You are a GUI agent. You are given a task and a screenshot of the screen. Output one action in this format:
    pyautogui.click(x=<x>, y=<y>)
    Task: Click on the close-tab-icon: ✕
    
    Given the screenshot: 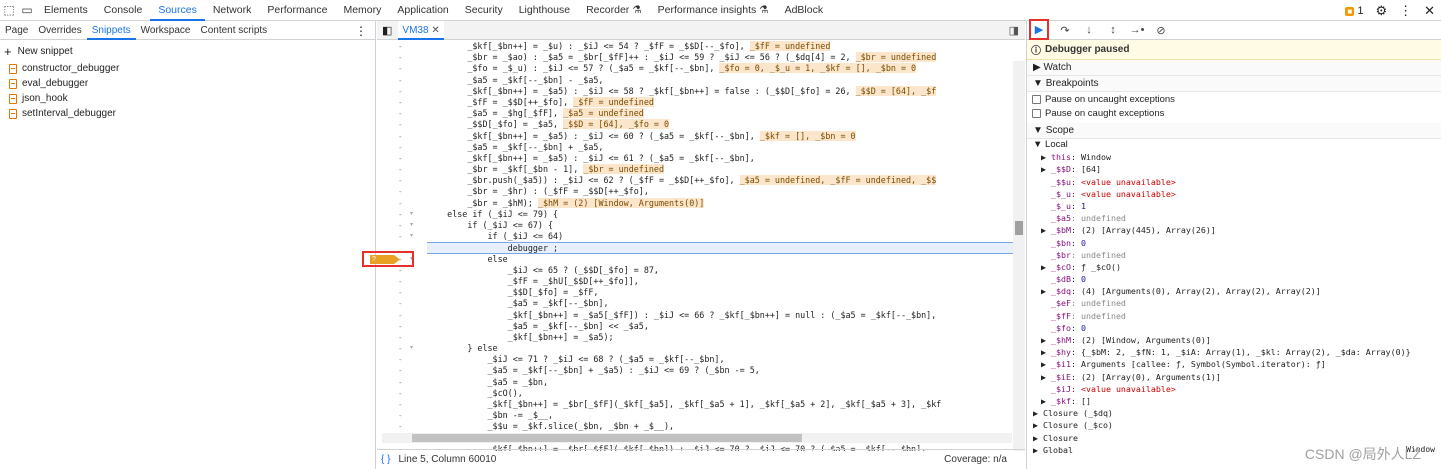 What is the action you would take?
    pyautogui.click(x=435, y=30)
    